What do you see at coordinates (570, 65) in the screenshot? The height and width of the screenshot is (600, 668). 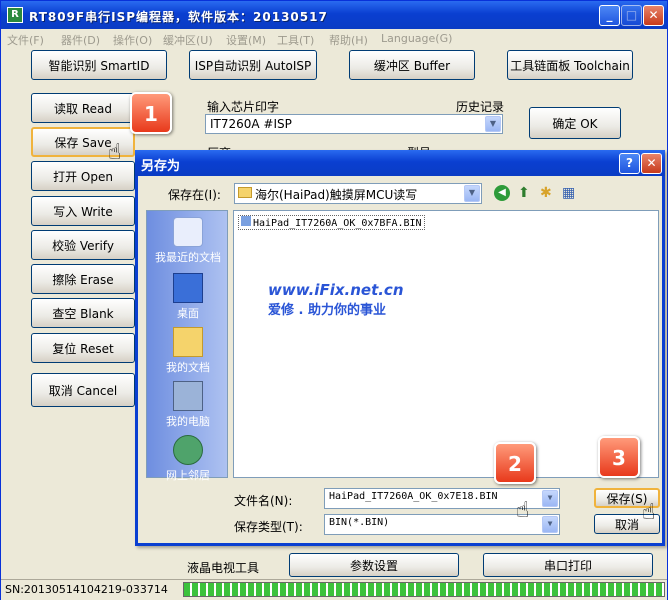 I see `toolchain-button: 工具链面板 Toolchain` at bounding box center [570, 65].